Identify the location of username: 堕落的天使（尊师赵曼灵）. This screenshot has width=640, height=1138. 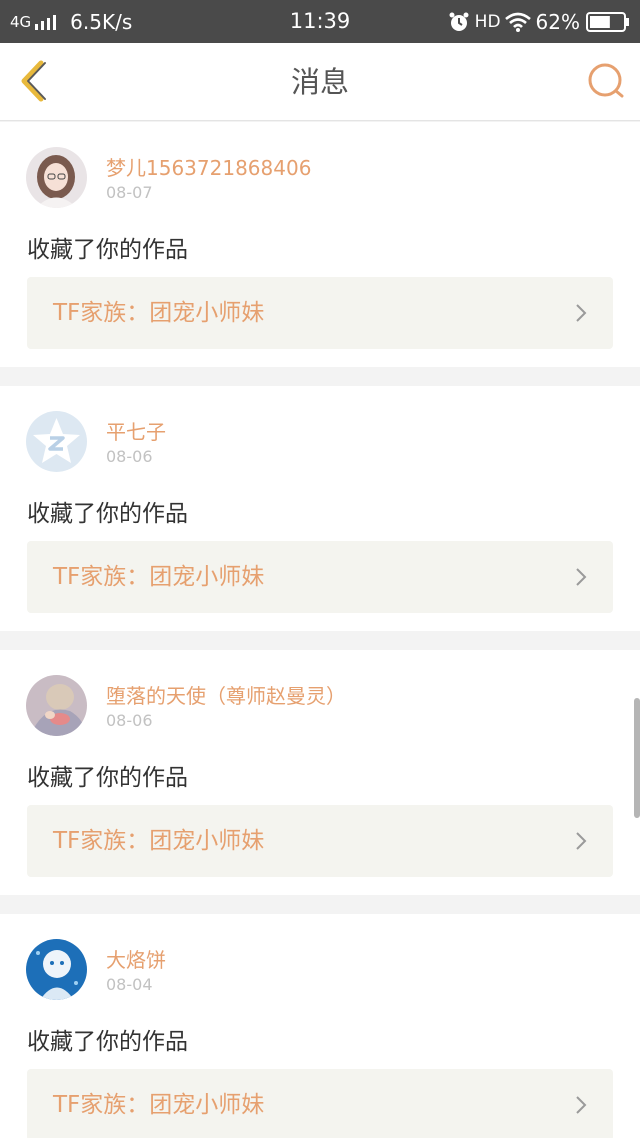
(226, 694).